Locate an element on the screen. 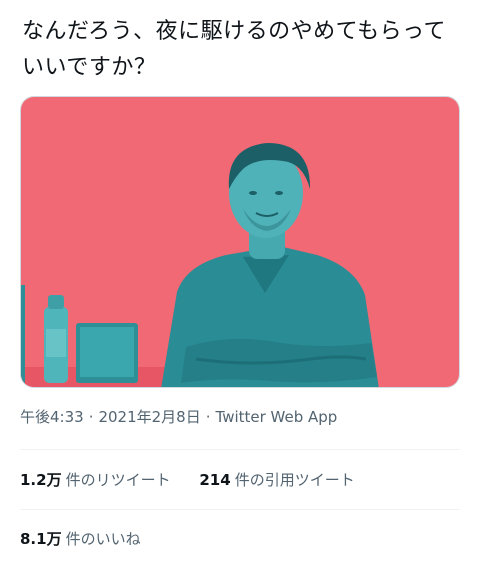 The image size is (480, 561). tweet-text: なんだろう、夜に駆けるのやめてもらっていいですか？ is located at coordinates (234, 49).